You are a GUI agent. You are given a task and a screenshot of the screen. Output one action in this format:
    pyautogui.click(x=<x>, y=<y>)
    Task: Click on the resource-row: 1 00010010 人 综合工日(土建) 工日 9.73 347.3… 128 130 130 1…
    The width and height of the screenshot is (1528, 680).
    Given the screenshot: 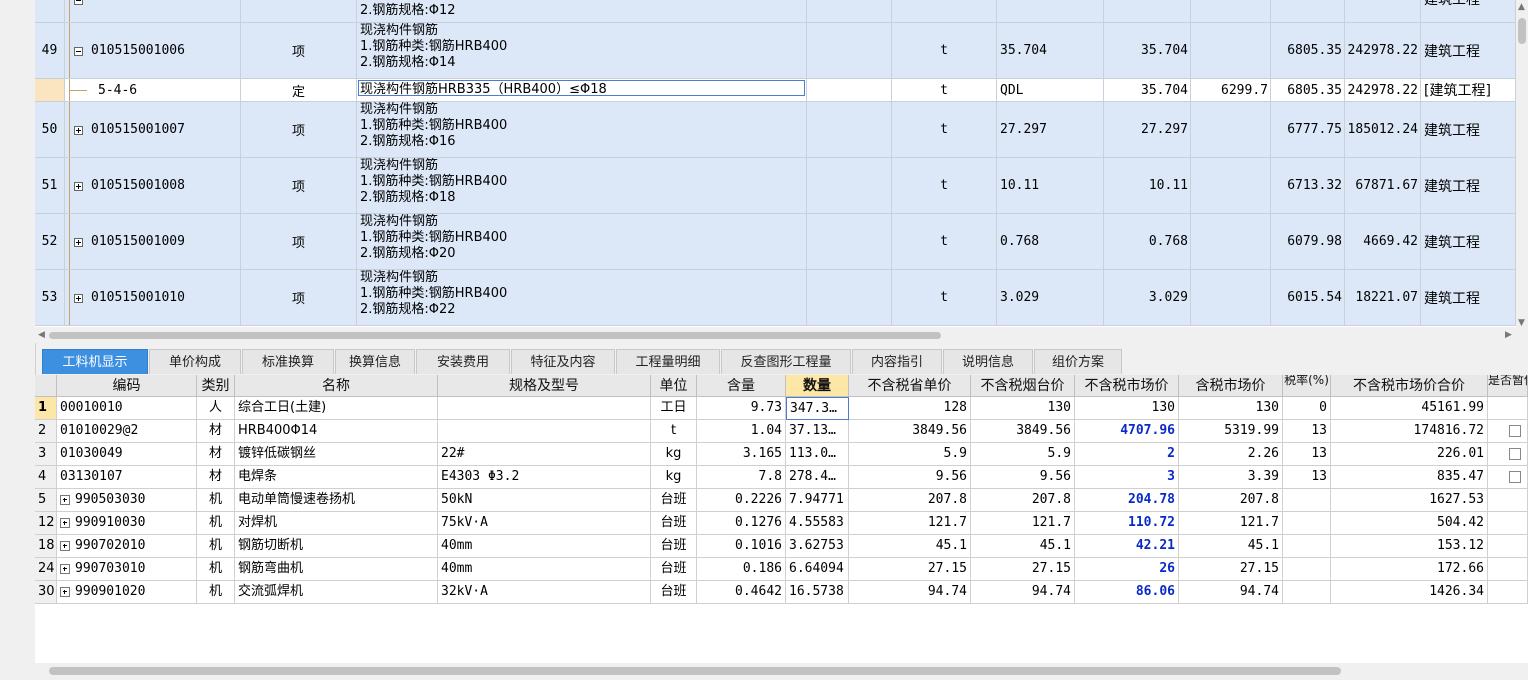 What is the action you would take?
    pyautogui.click(x=781, y=408)
    